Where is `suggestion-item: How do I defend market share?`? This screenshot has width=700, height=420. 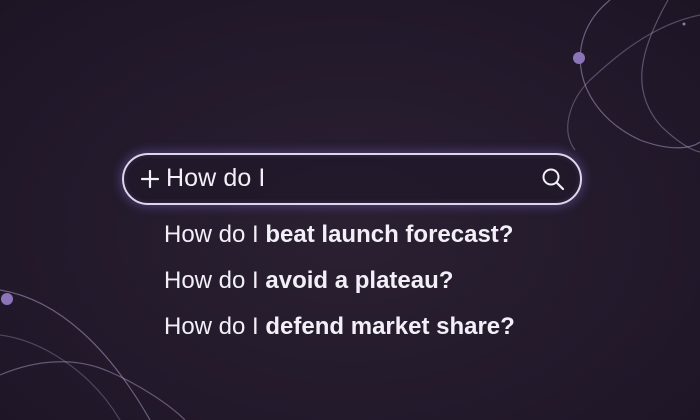 suggestion-item: How do I defend market share? is located at coordinates (339, 332).